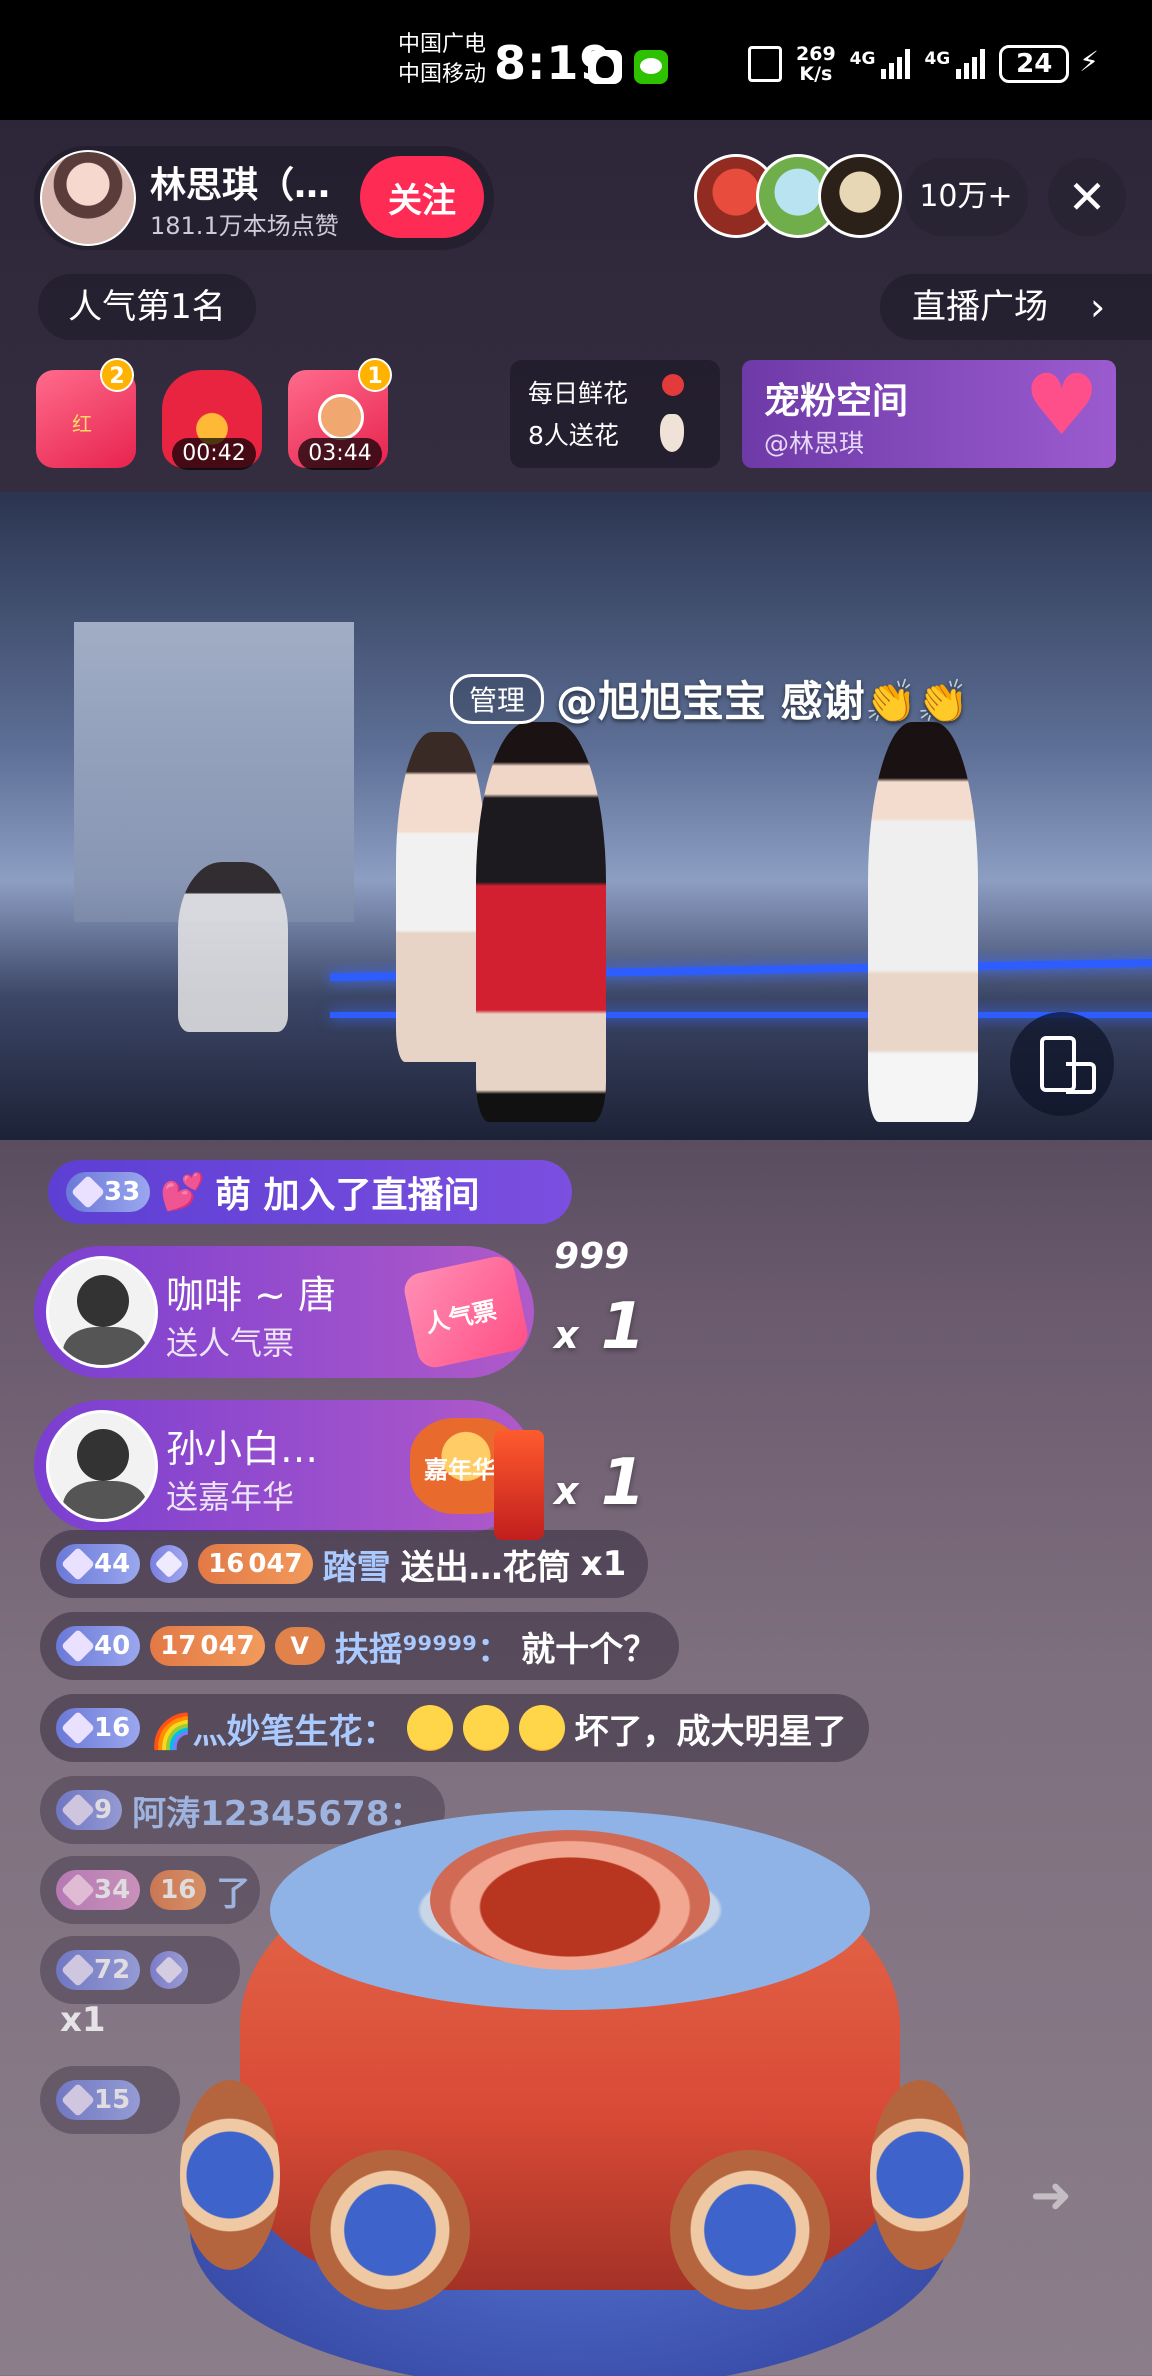  I want to click on gift-banner-2: 孙小白… 送嘉年华 嘉年华, so click(284, 1466).